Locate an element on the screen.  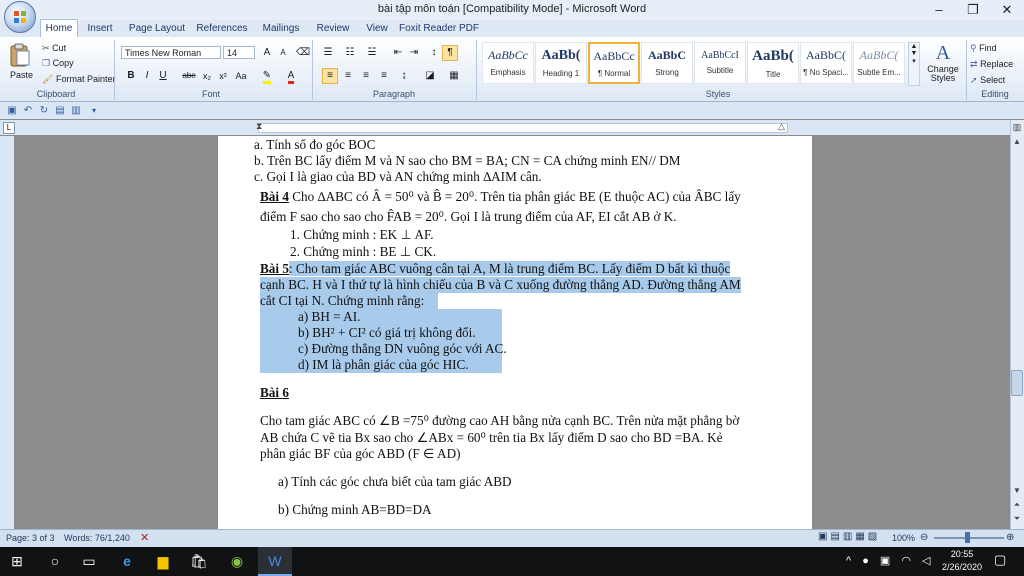
align-left-icon: ≡ is located at coordinates (330, 76).